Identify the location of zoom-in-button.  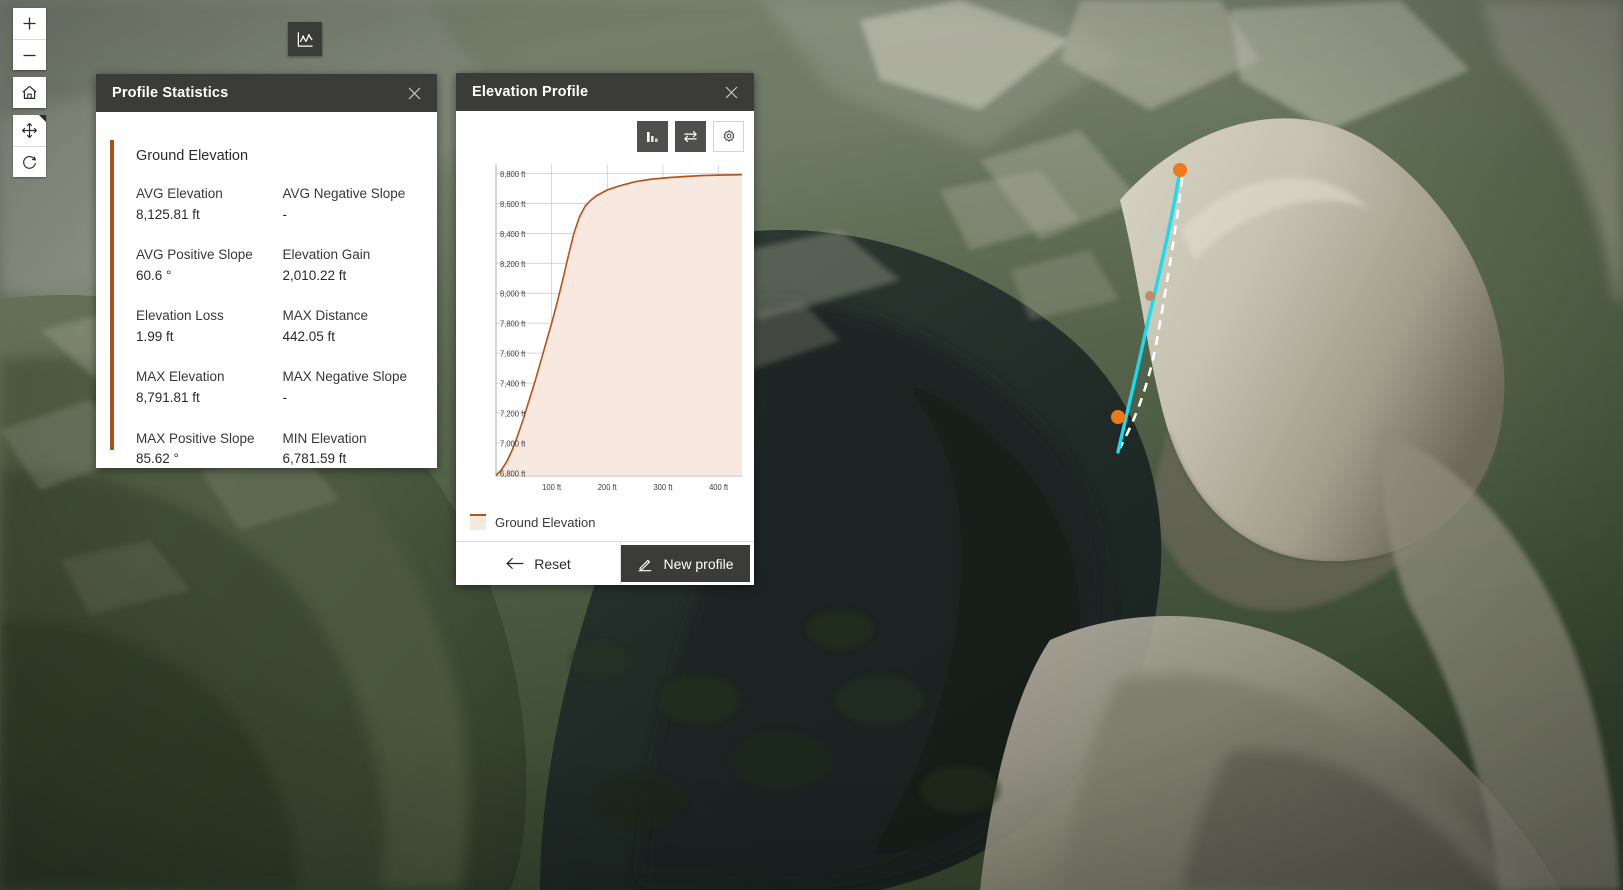
(29, 23).